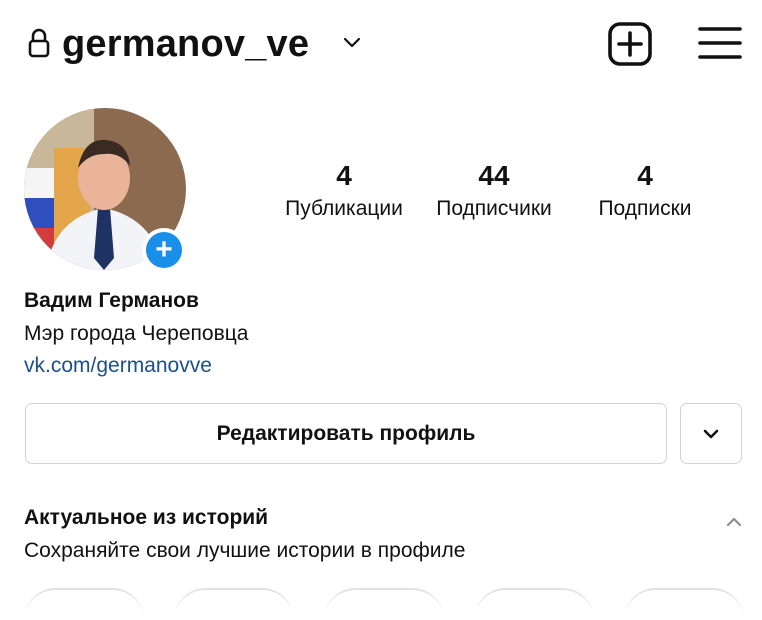 This screenshot has width=762, height=620. Describe the element at coordinates (344, 175) in the screenshot. I see `posts-count: 4` at that location.